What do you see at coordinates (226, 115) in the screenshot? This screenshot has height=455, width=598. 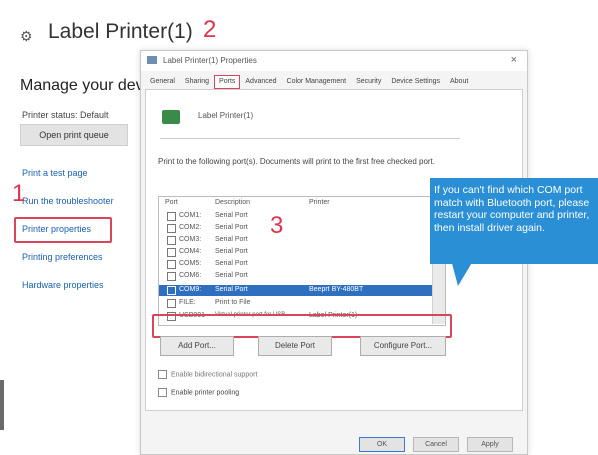 I see `printer-name: Label Printer(1)` at bounding box center [226, 115].